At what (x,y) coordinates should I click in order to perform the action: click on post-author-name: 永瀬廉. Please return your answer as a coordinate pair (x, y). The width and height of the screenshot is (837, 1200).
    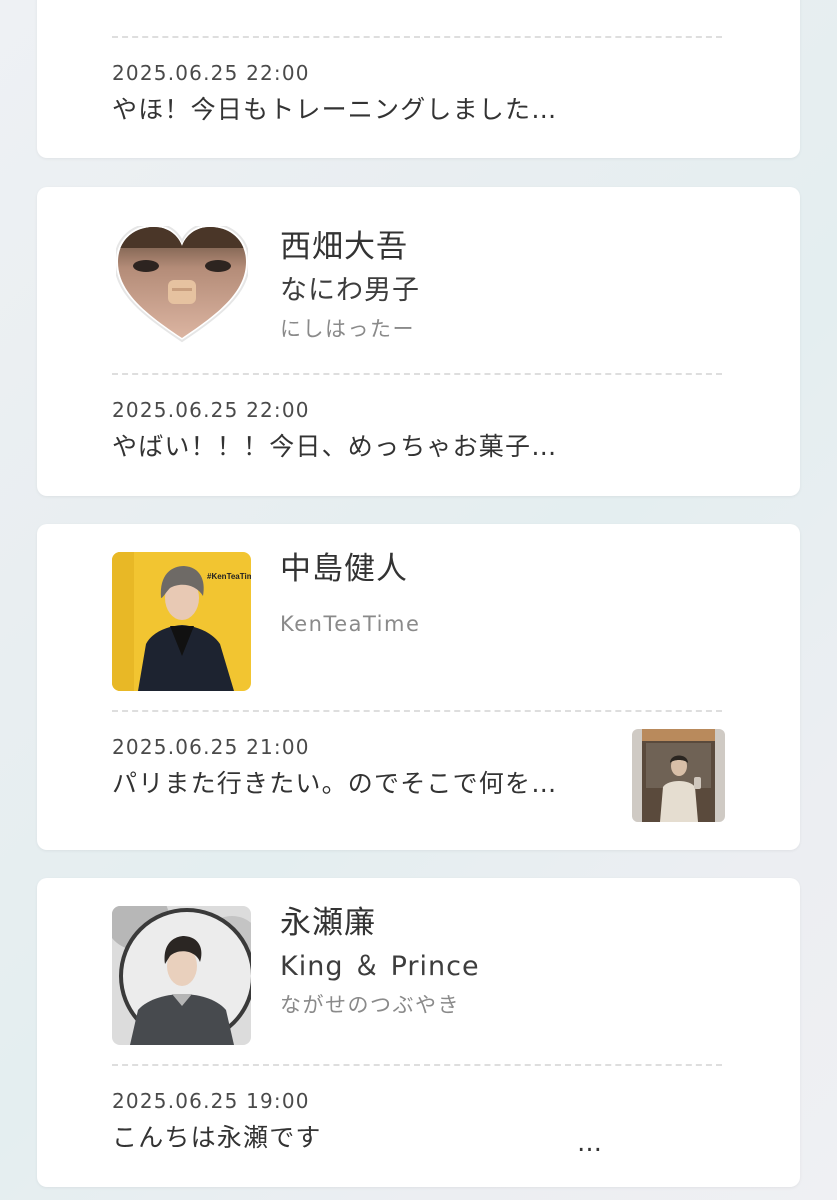
    Looking at the image, I should click on (328, 923).